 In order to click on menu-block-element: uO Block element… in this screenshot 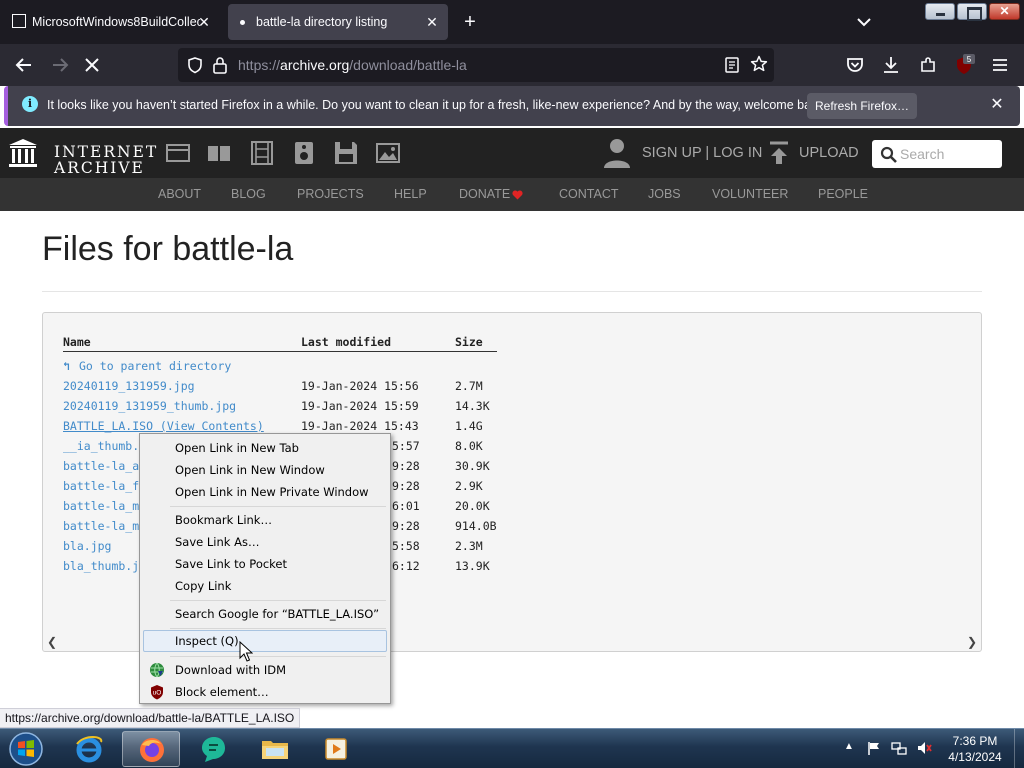, I will do `click(265, 692)`.